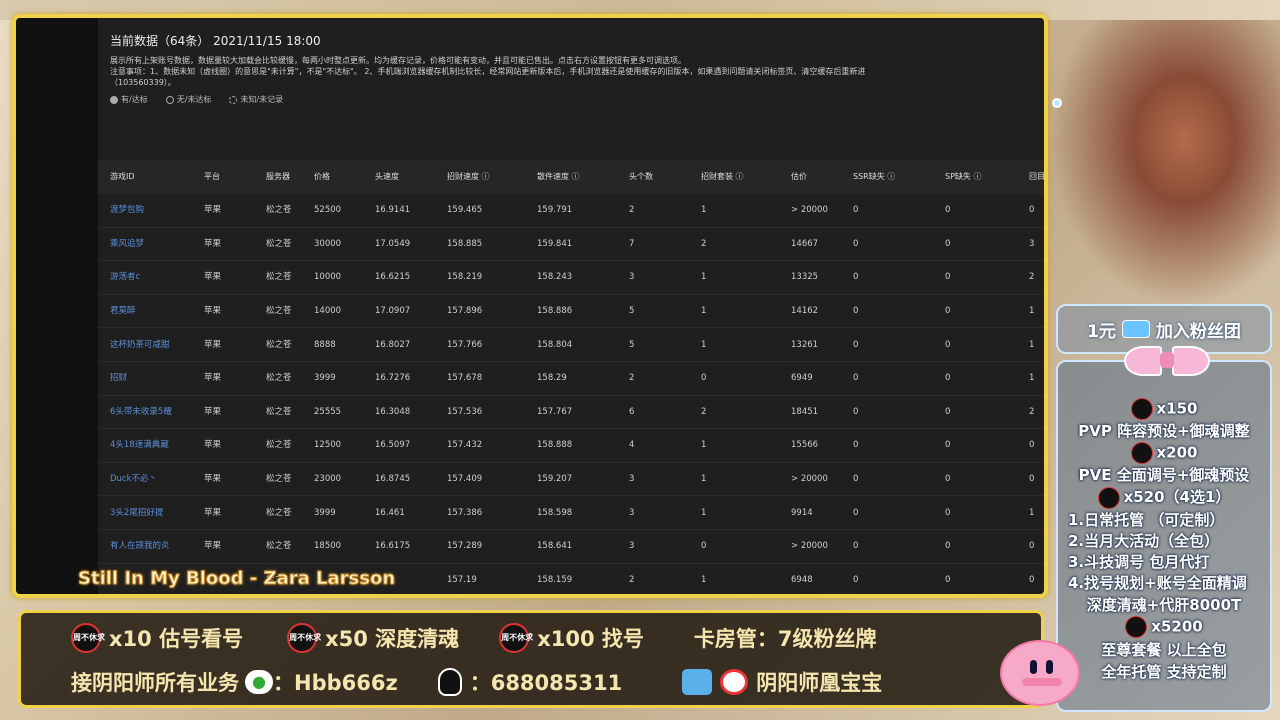 This screenshot has width=1280, height=720. I want to click on game-id-link: 游荡者c, so click(145, 277).